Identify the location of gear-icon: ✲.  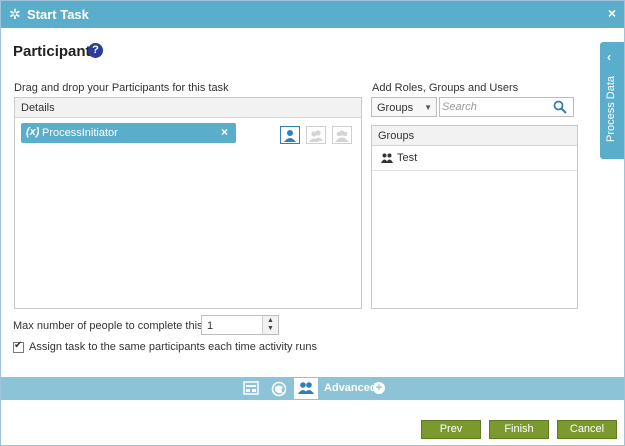
(15, 14).